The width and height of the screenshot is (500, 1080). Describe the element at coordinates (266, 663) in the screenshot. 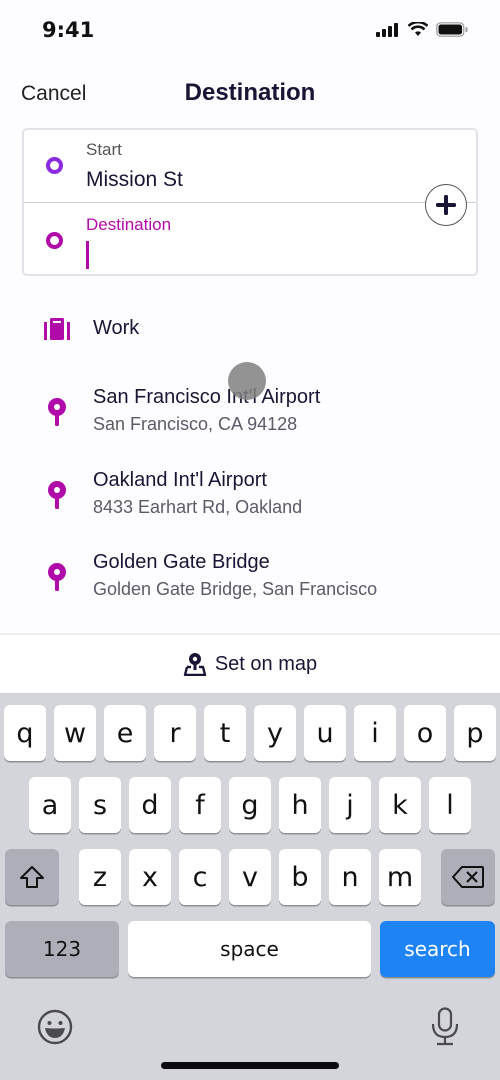

I see `set-on-map-label: Set on map` at that location.